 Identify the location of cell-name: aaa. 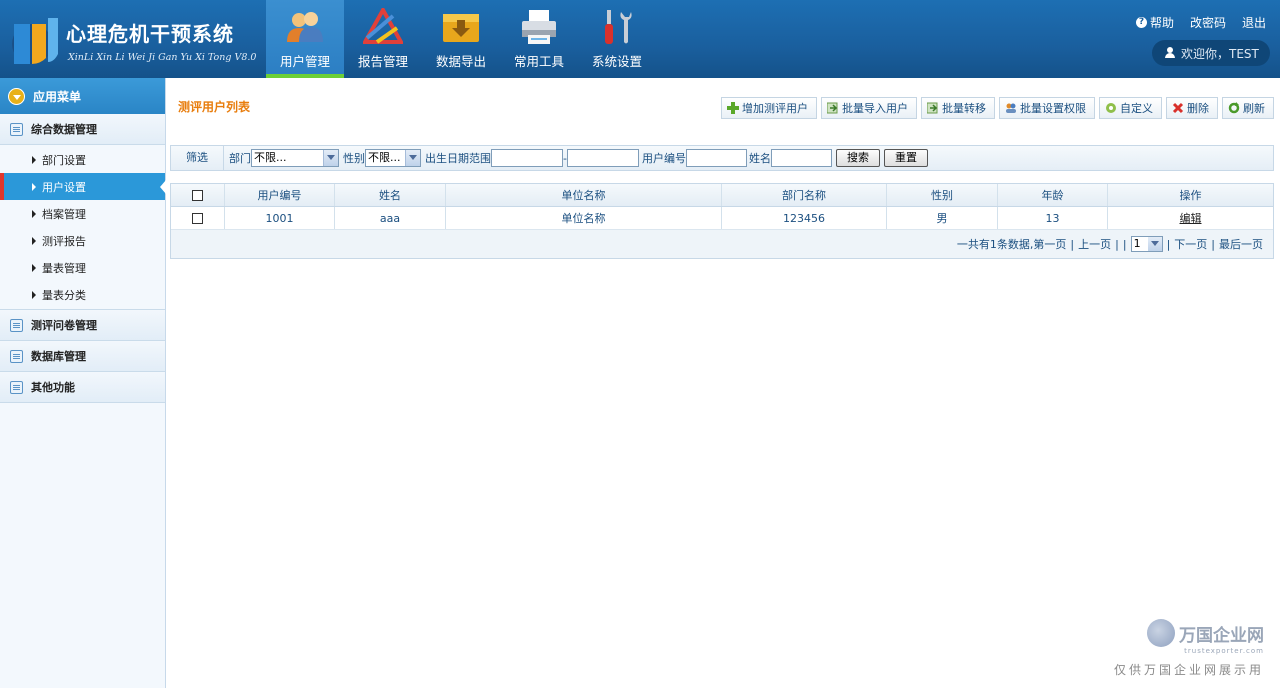
(390, 218).